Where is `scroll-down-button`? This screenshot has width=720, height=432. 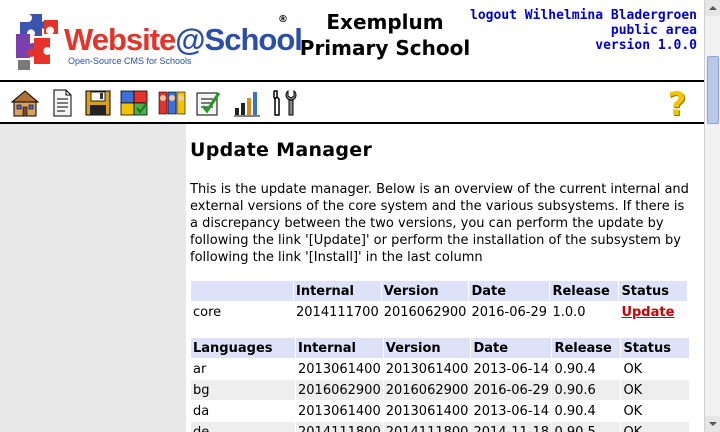
scroll-down-button is located at coordinates (712, 424).